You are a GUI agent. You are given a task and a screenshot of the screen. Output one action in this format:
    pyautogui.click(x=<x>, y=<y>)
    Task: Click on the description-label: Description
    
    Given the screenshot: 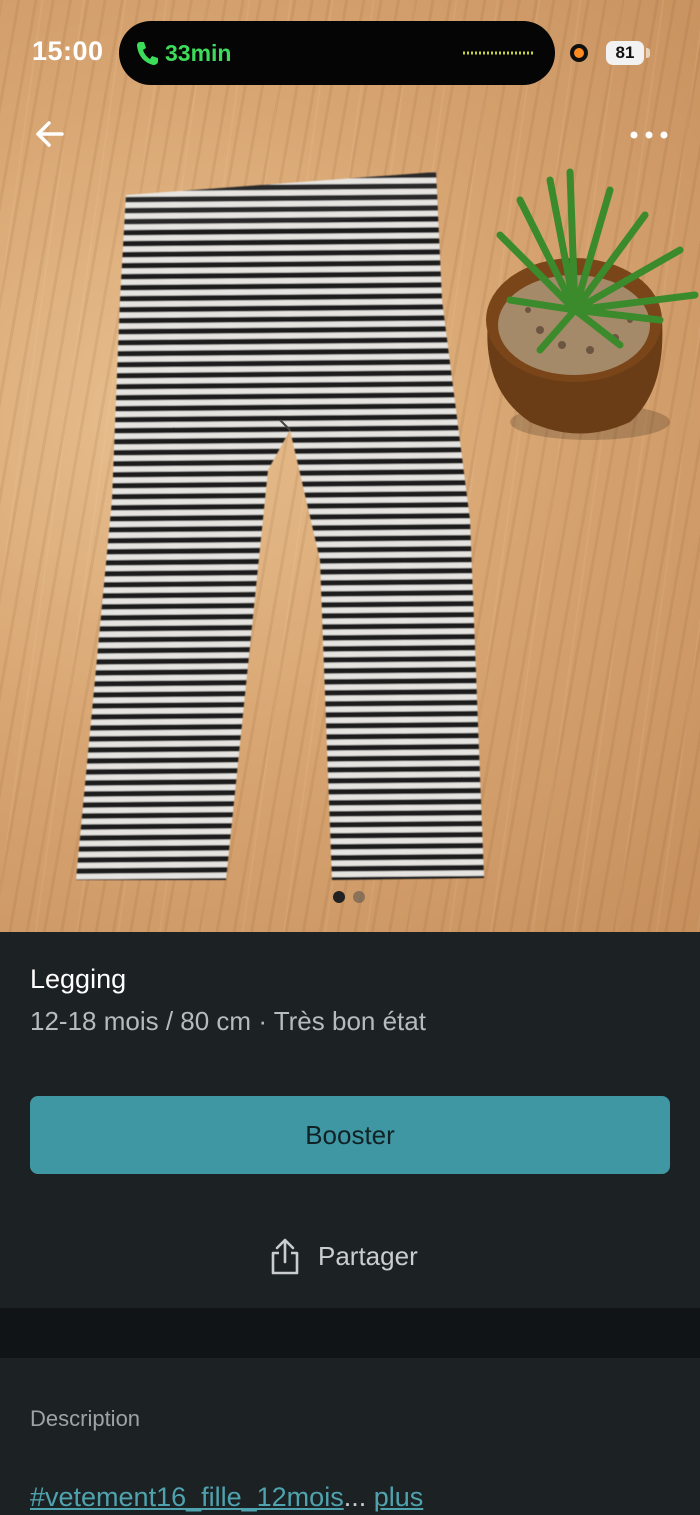 What is the action you would take?
    pyautogui.click(x=85, y=1418)
    